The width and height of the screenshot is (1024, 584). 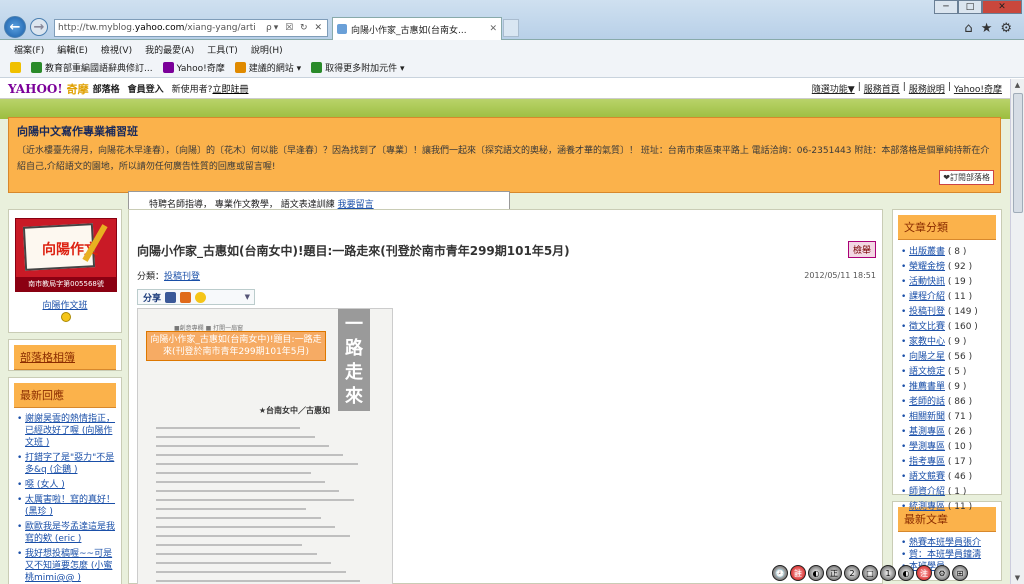 I want to click on profile-name-link: 向陽作文班, so click(x=64, y=306).